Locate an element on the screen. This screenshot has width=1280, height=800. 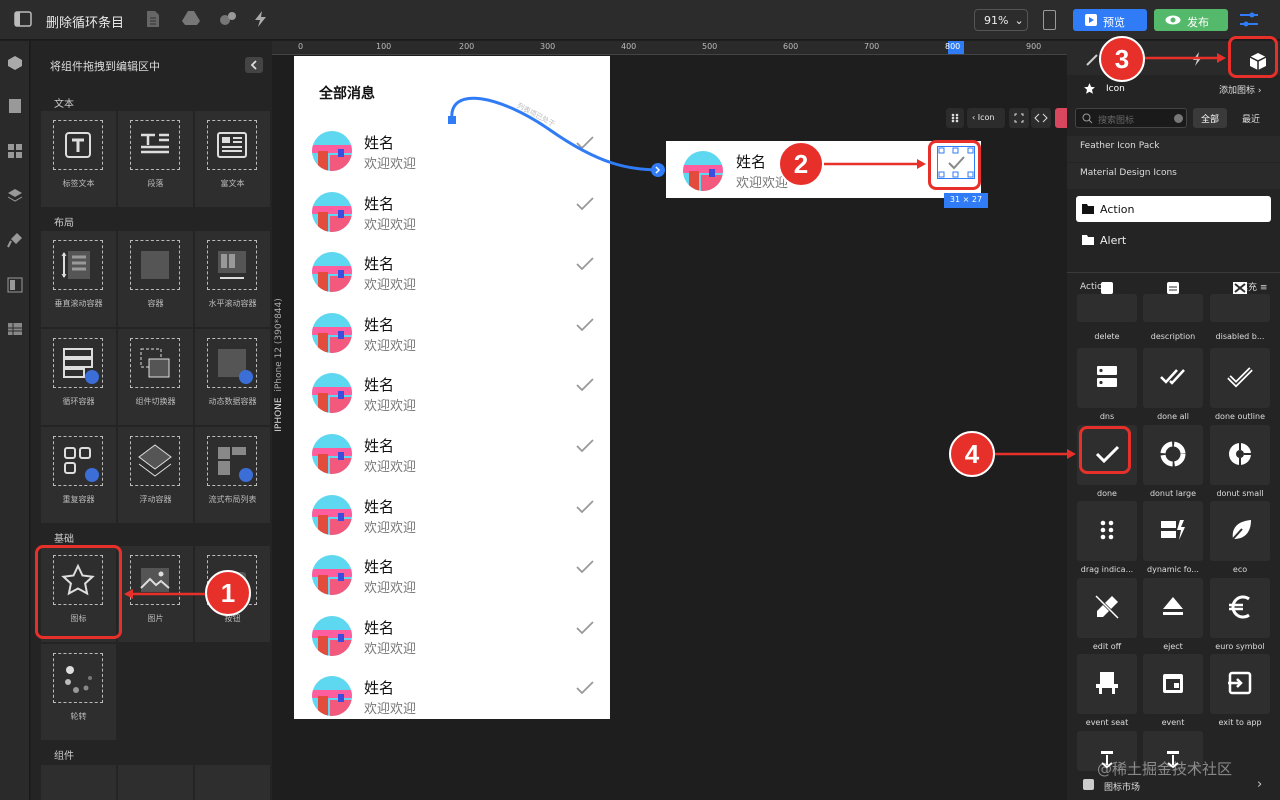
divider is located at coordinates (1173, 272).